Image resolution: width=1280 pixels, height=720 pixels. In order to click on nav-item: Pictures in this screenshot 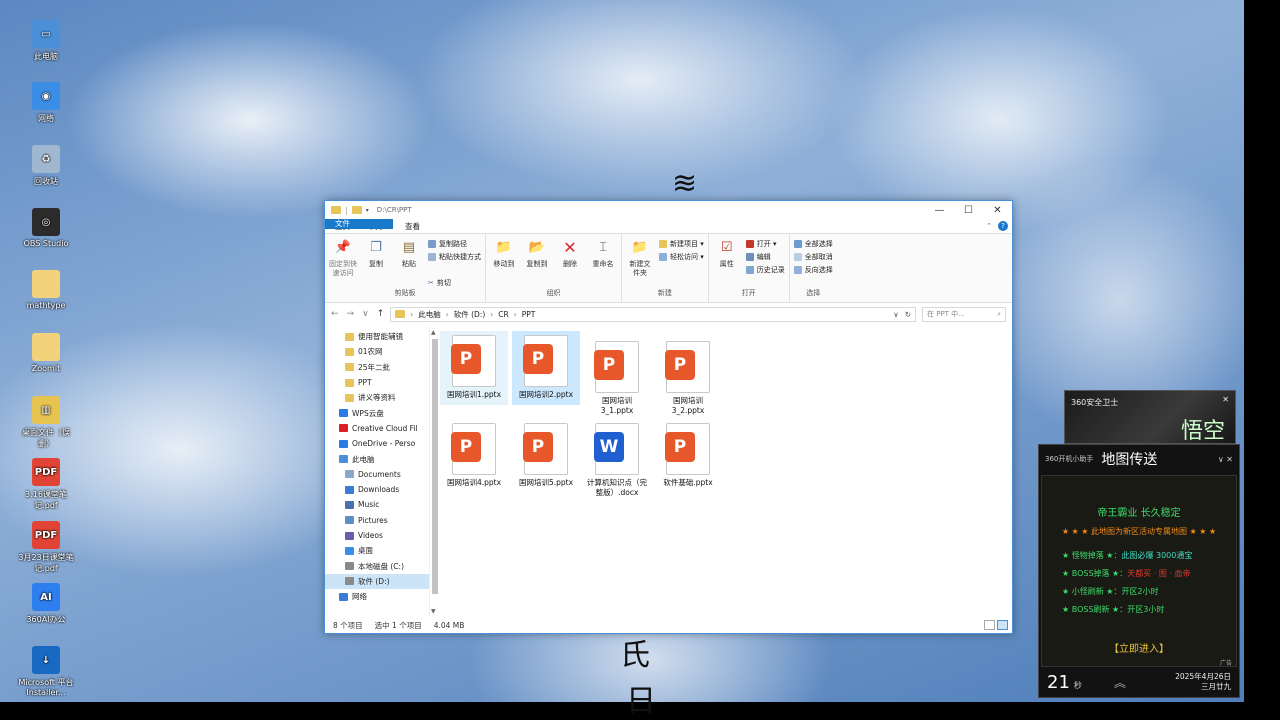, I will do `click(377, 520)`.